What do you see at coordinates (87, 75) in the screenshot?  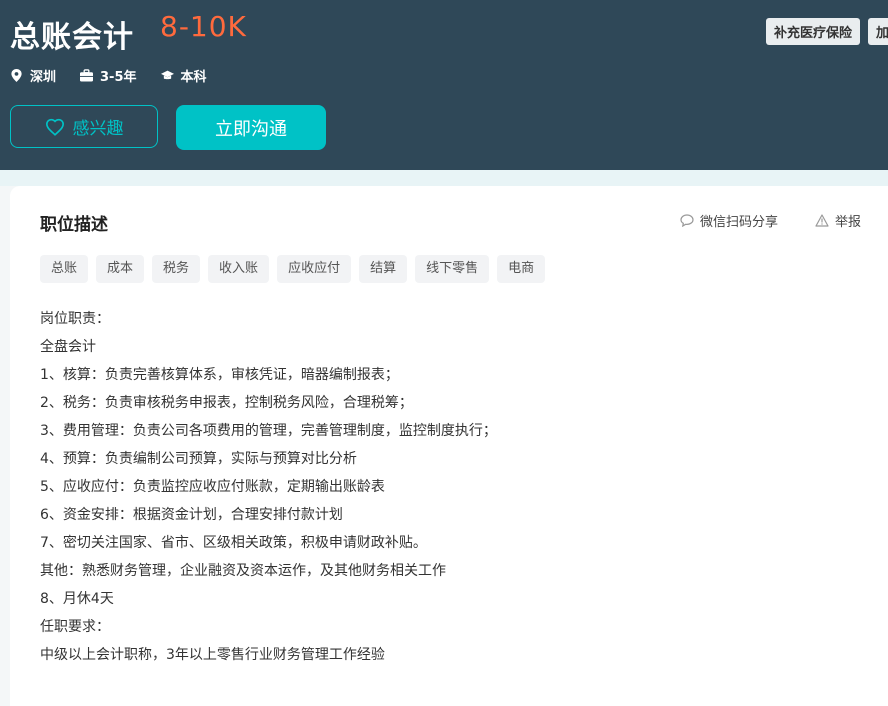 I see `briefcase-icon` at bounding box center [87, 75].